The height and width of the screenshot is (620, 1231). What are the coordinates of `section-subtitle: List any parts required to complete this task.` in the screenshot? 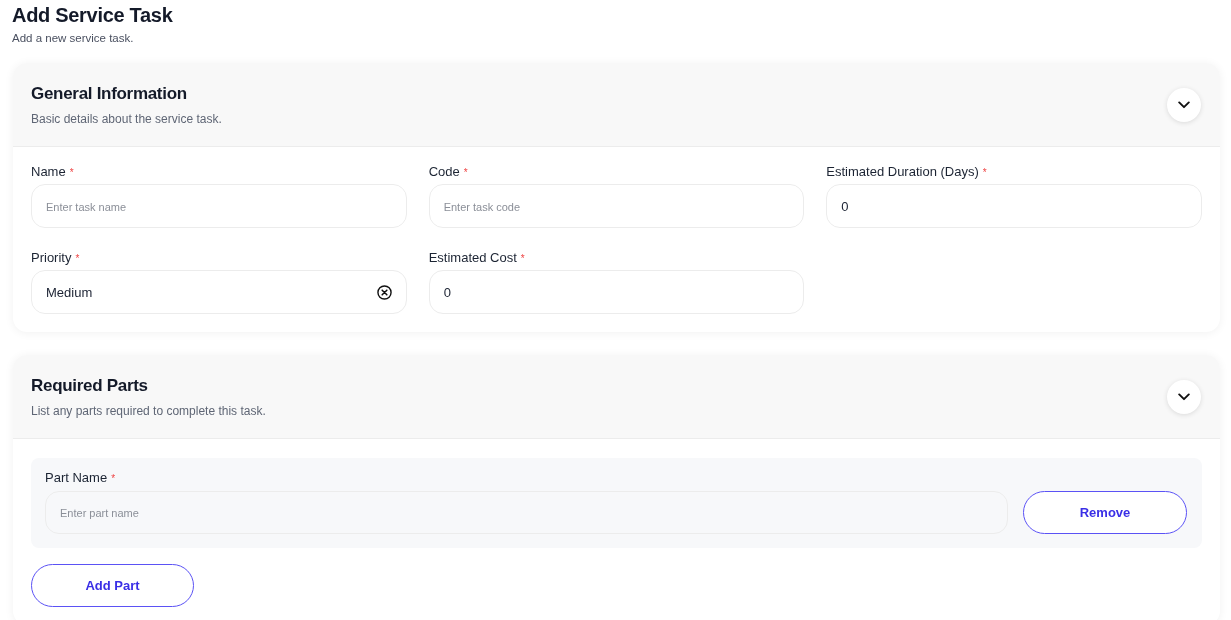 It's located at (148, 411).